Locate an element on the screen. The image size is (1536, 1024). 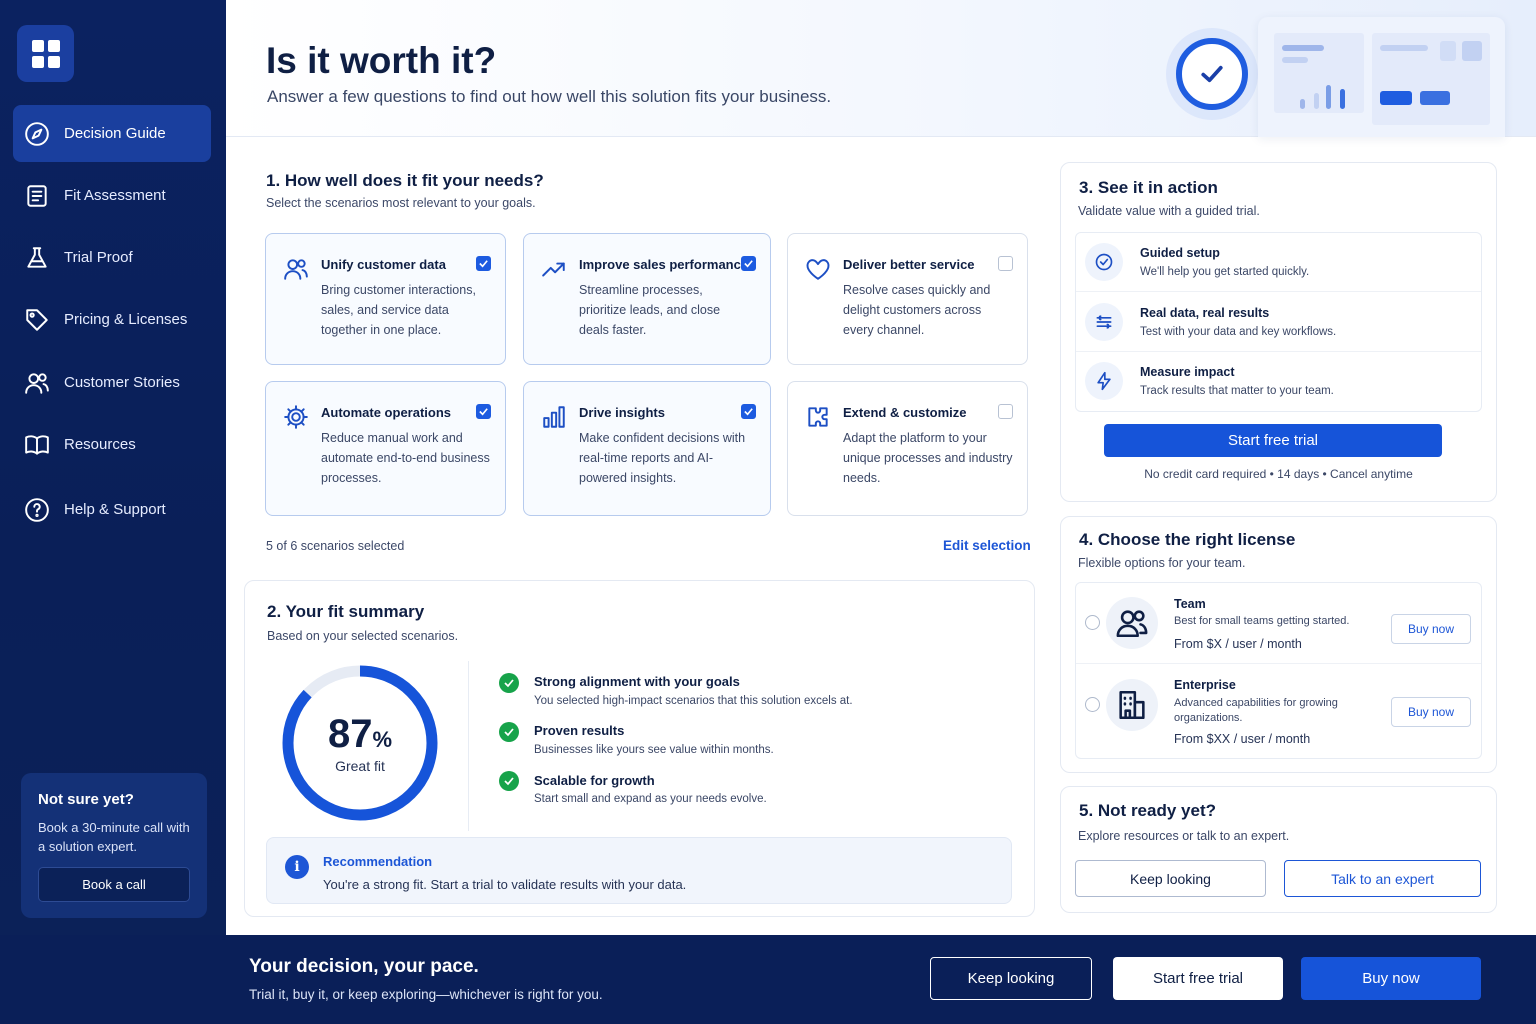
benefit-title: Measure impact is located at coordinates (1187, 372).